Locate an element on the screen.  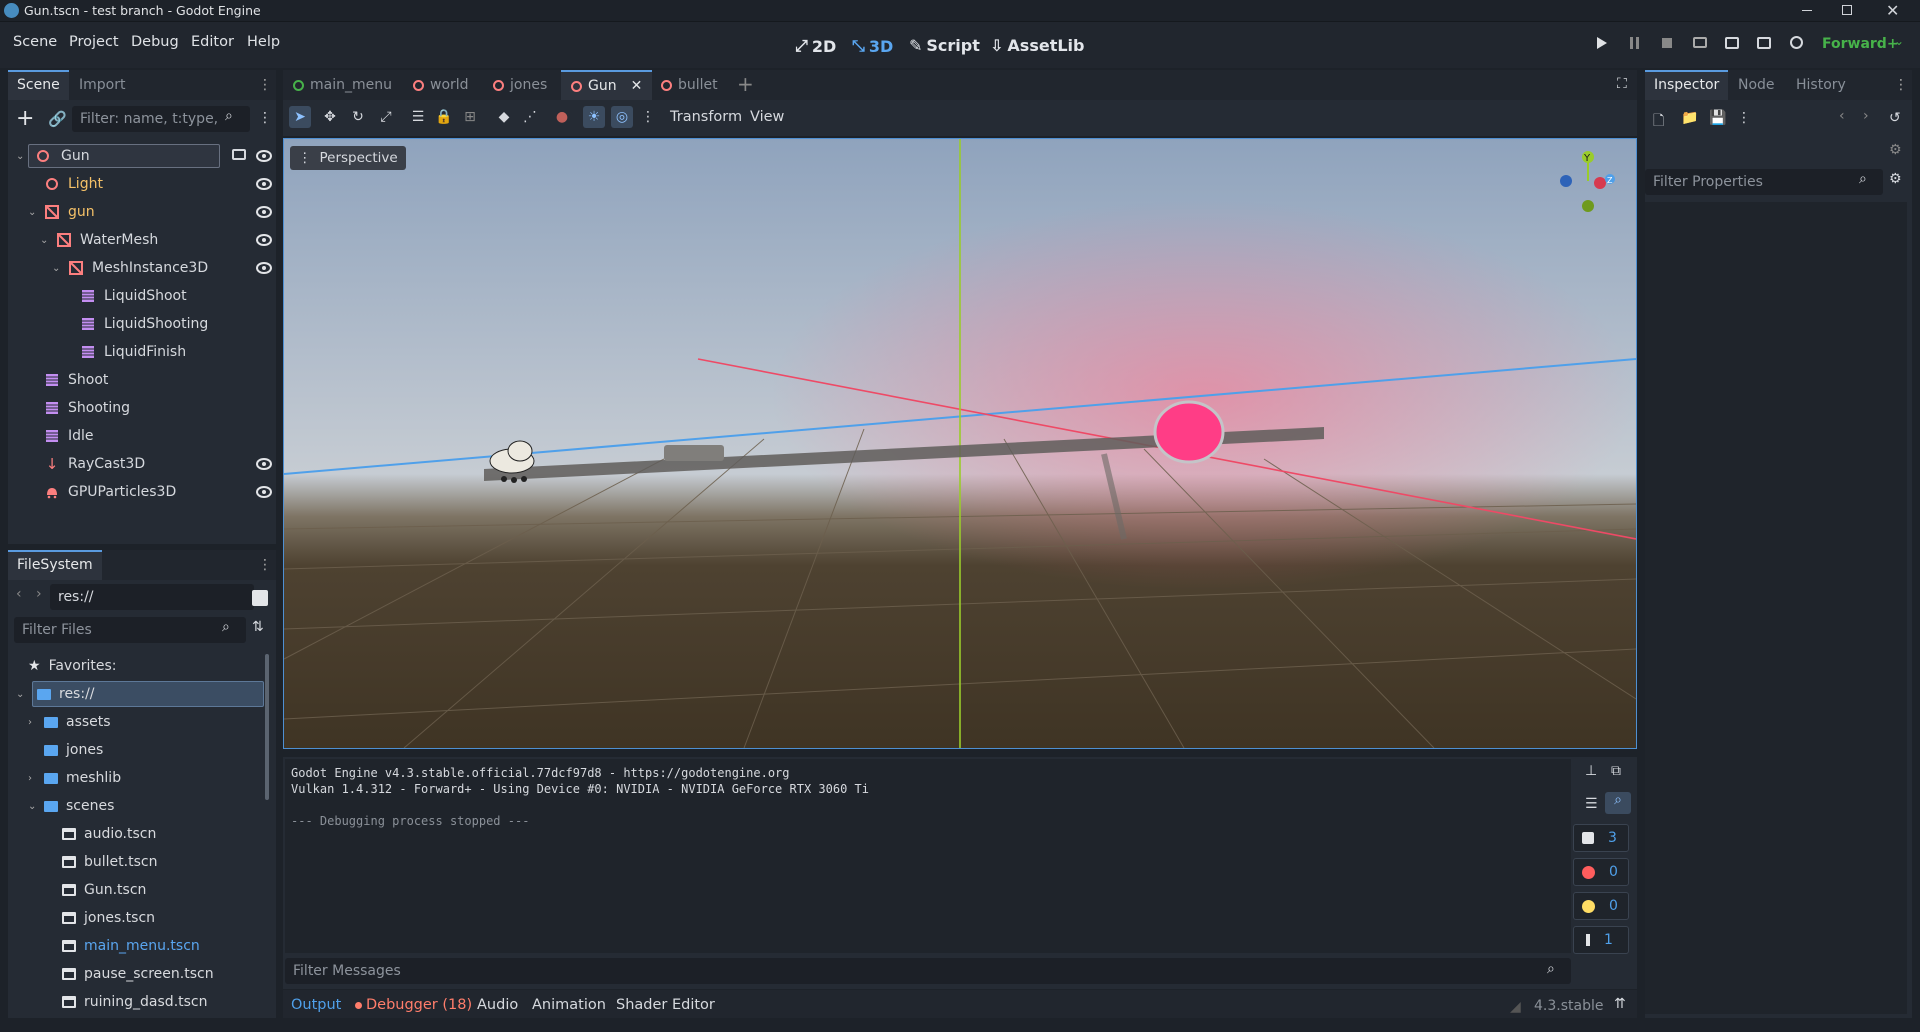
file-bullet-tscn: bullet.tscn is located at coordinates (109, 862).